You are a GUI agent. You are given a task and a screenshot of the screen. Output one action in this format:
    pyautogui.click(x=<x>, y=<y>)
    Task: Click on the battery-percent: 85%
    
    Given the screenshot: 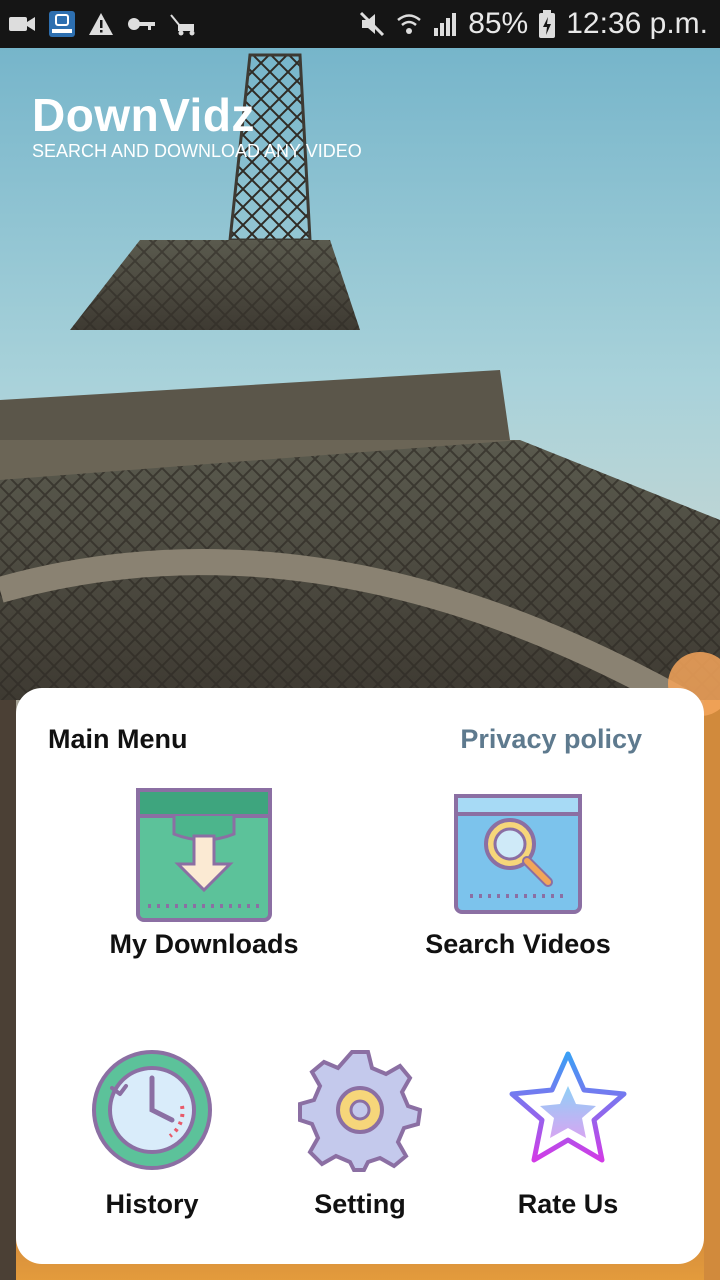 What is the action you would take?
    pyautogui.click(x=498, y=23)
    